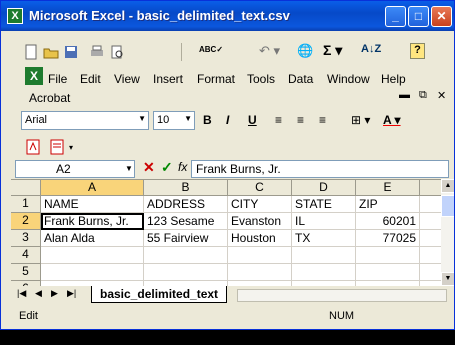 Image resolution: width=455 pixels, height=345 pixels. What do you see at coordinates (186, 272) in the screenshot?
I see `cell-b5` at bounding box center [186, 272].